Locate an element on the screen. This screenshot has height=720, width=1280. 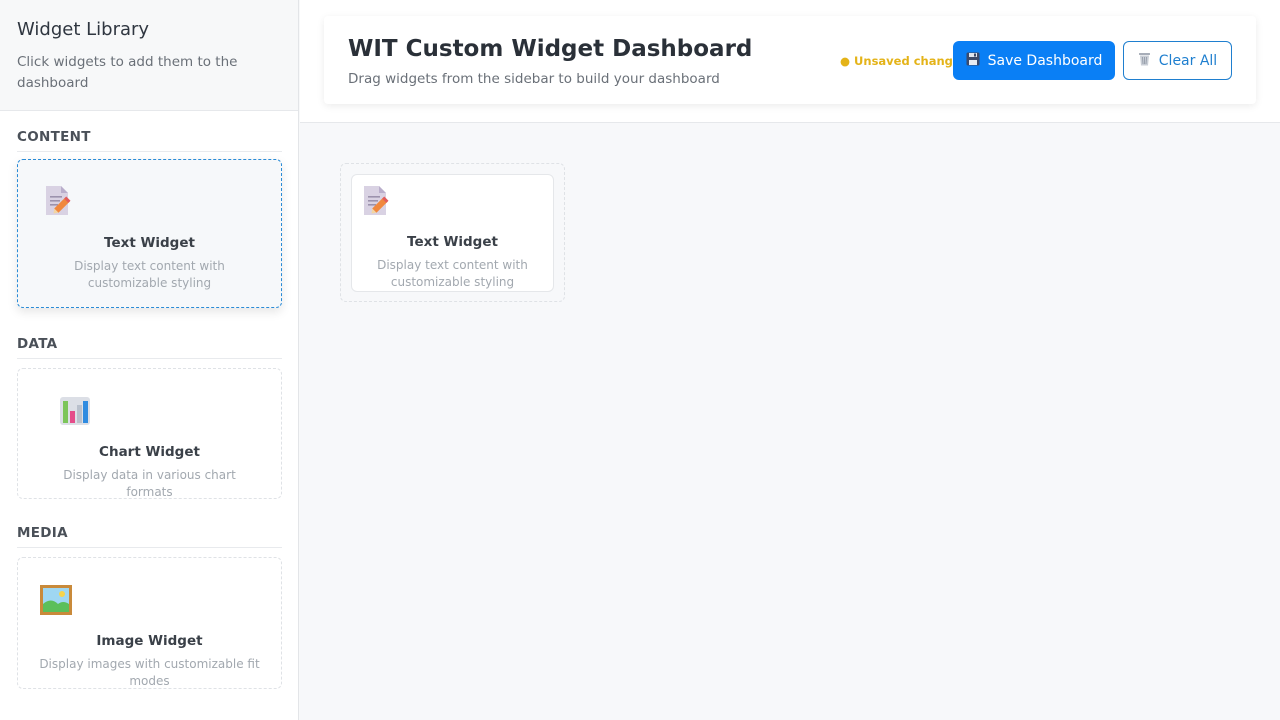
widget-name: Image Widget is located at coordinates (149, 641).